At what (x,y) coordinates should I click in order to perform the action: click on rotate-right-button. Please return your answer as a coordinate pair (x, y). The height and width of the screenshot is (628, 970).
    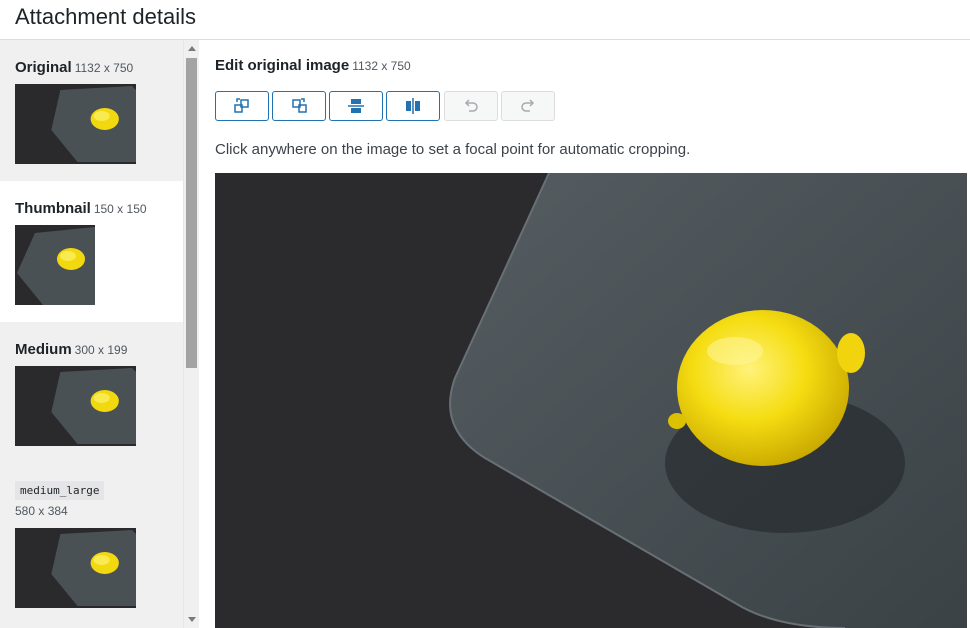
    Looking at the image, I should click on (299, 106).